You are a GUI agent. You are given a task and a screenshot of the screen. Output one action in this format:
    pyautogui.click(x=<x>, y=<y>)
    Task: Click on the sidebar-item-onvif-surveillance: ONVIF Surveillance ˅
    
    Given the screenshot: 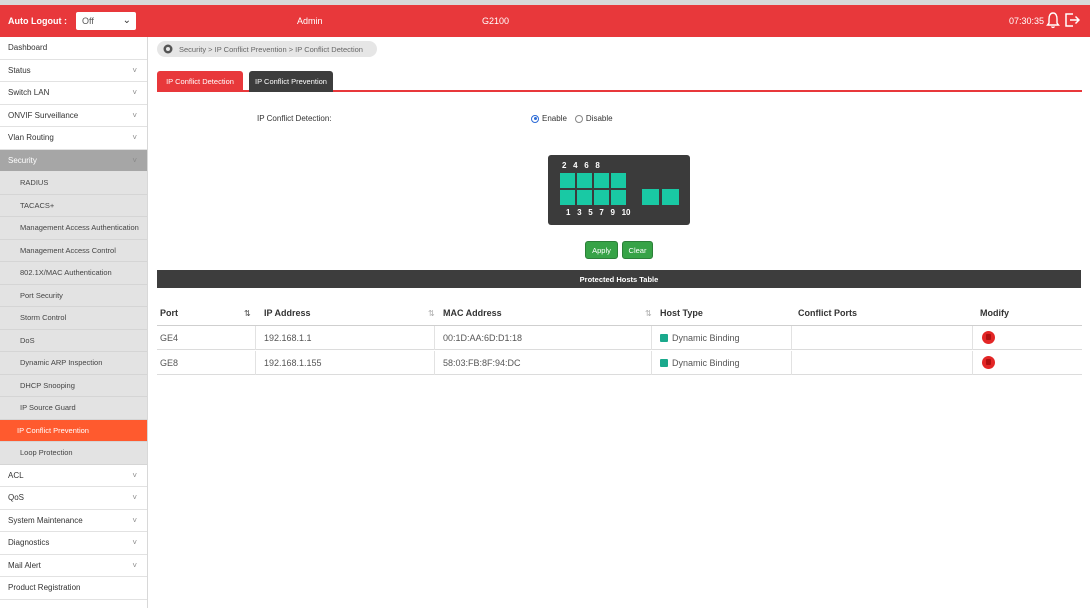 What is the action you would take?
    pyautogui.click(x=73, y=115)
    